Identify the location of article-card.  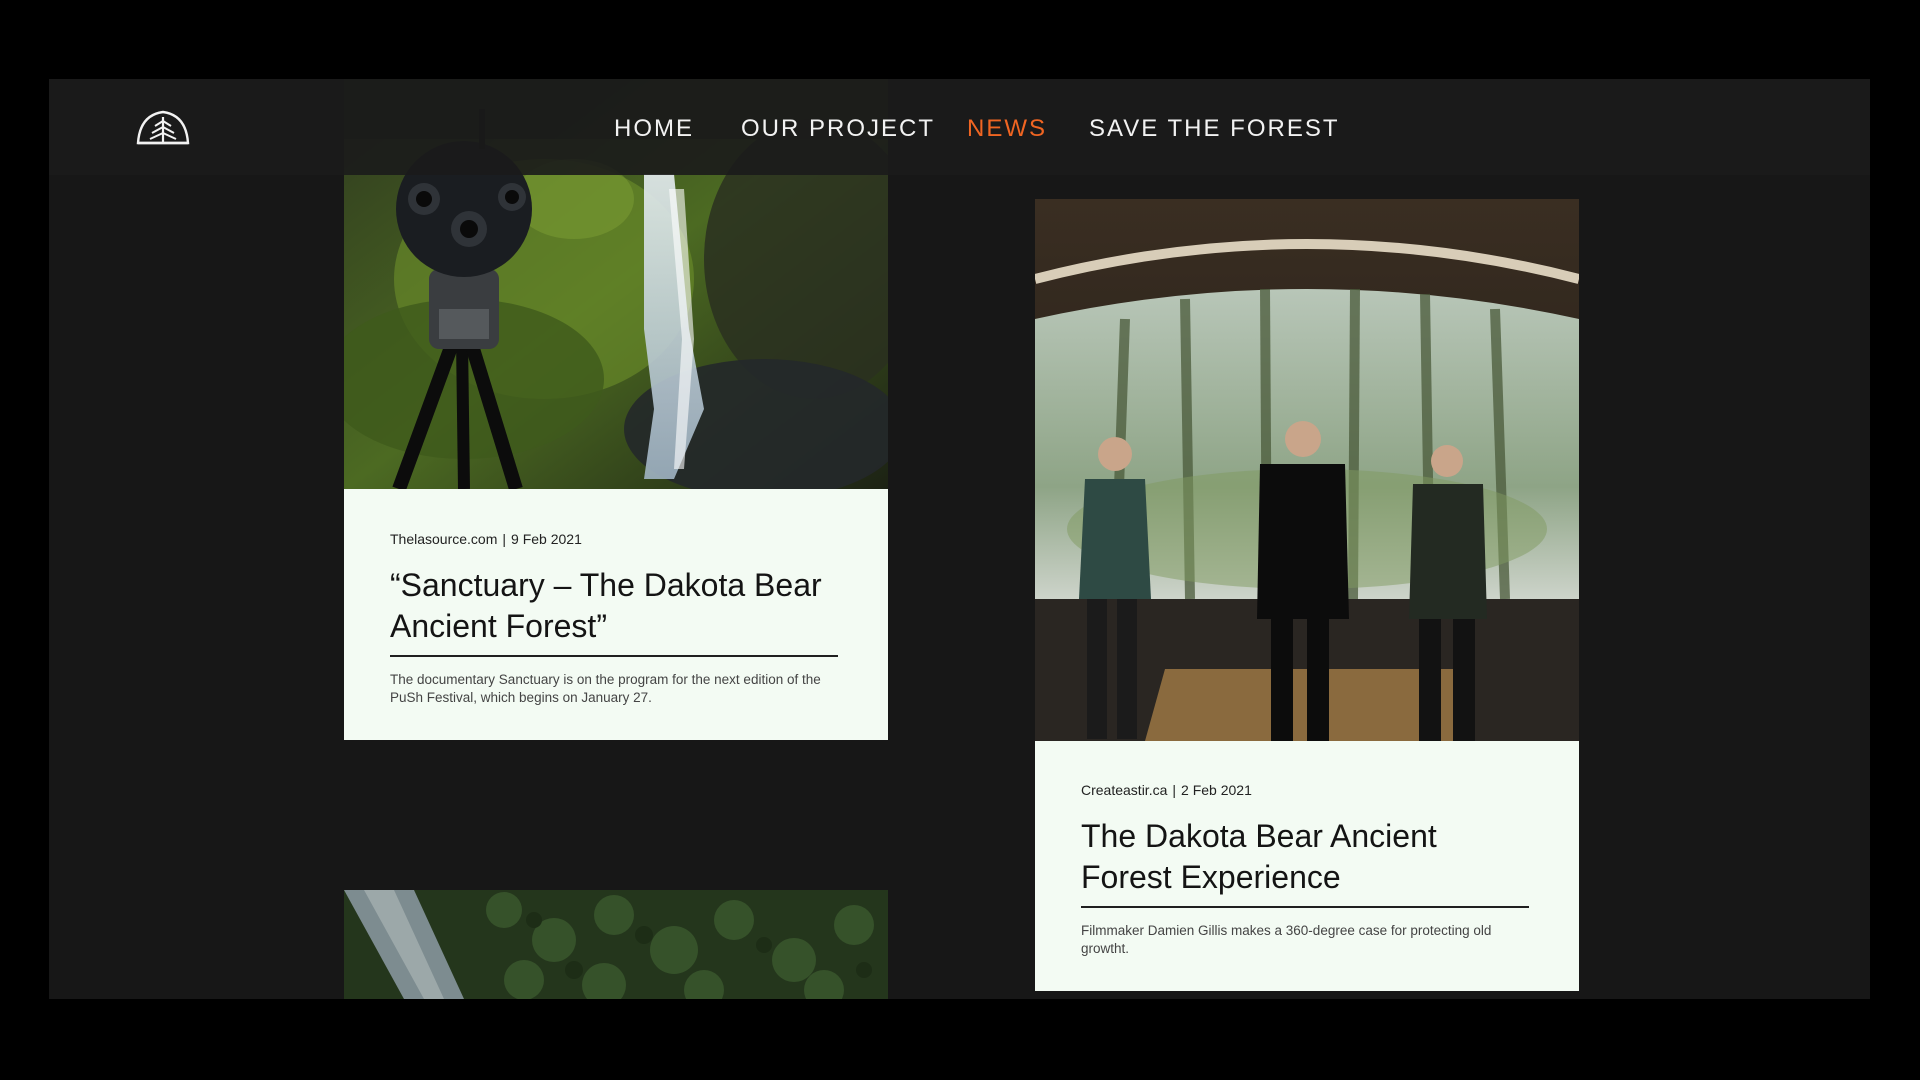
(616, 944).